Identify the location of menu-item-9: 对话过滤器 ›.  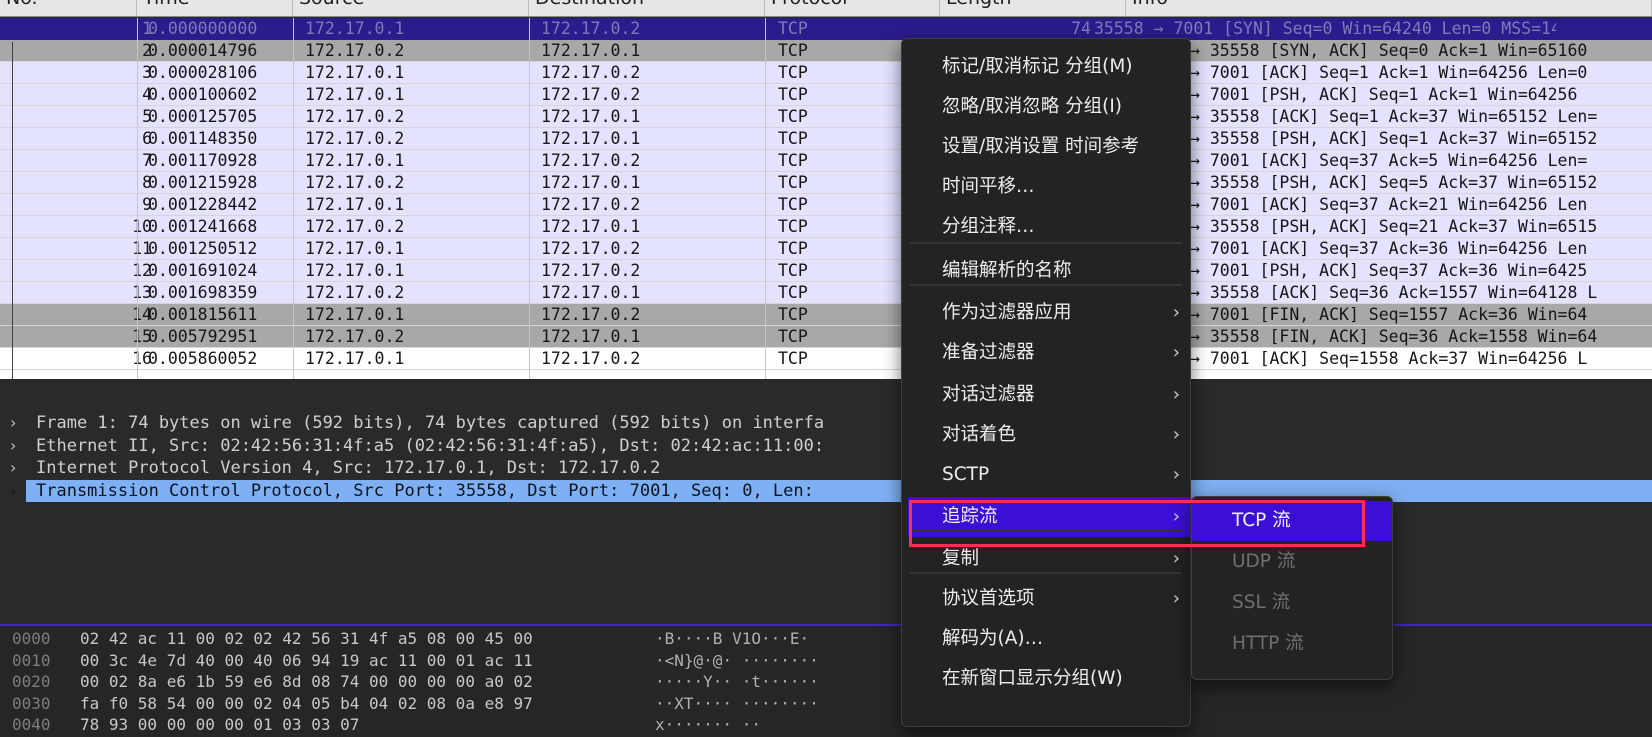
(1046, 395).